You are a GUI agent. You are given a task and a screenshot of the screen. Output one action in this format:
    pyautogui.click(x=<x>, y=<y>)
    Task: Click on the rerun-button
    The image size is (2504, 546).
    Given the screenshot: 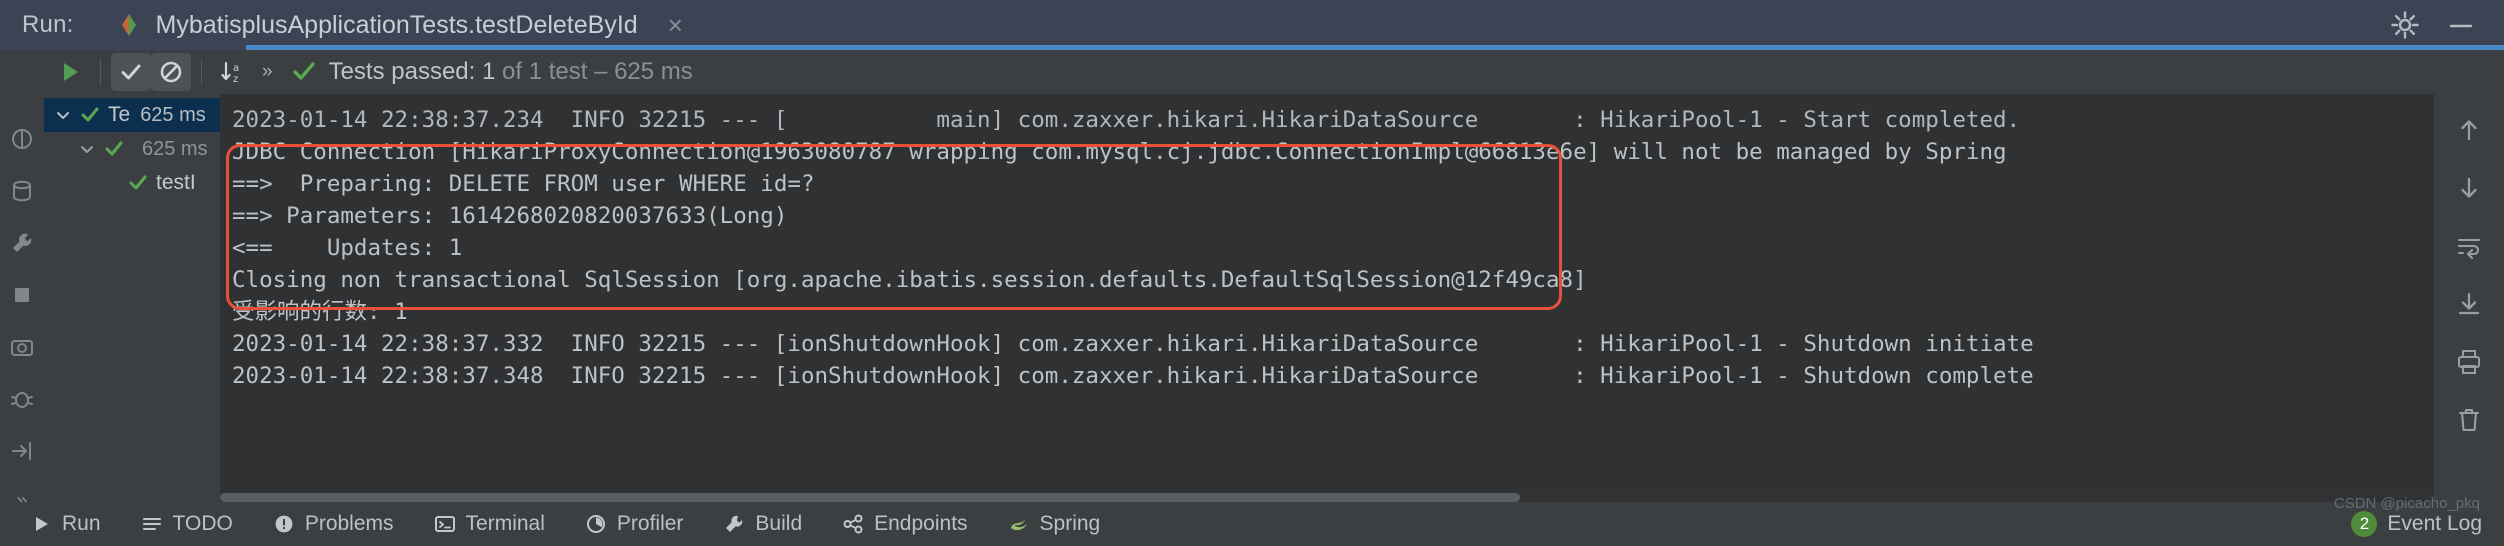 What is the action you would take?
    pyautogui.click(x=70, y=72)
    